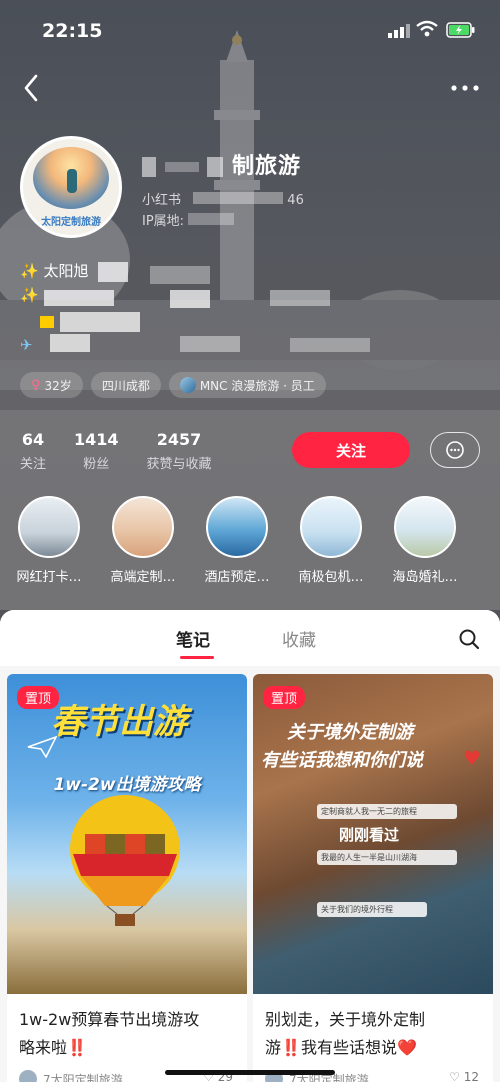  Describe the element at coordinates (399, 31) in the screenshot. I see `signal-icon` at that location.